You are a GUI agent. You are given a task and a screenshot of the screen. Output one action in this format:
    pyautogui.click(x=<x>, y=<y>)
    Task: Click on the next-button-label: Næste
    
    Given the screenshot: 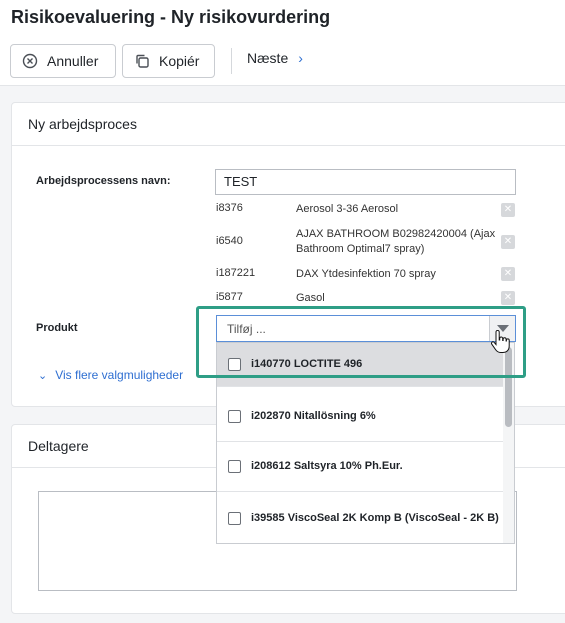 What is the action you would take?
    pyautogui.click(x=268, y=58)
    